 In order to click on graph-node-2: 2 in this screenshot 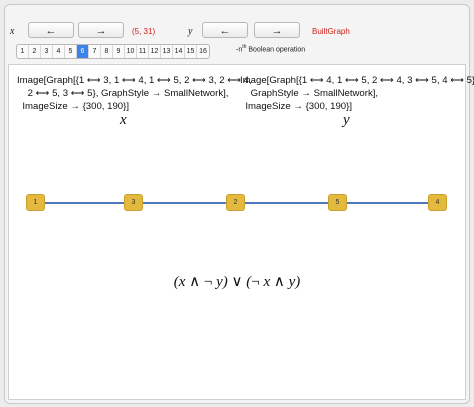, I will do `click(235, 202)`.